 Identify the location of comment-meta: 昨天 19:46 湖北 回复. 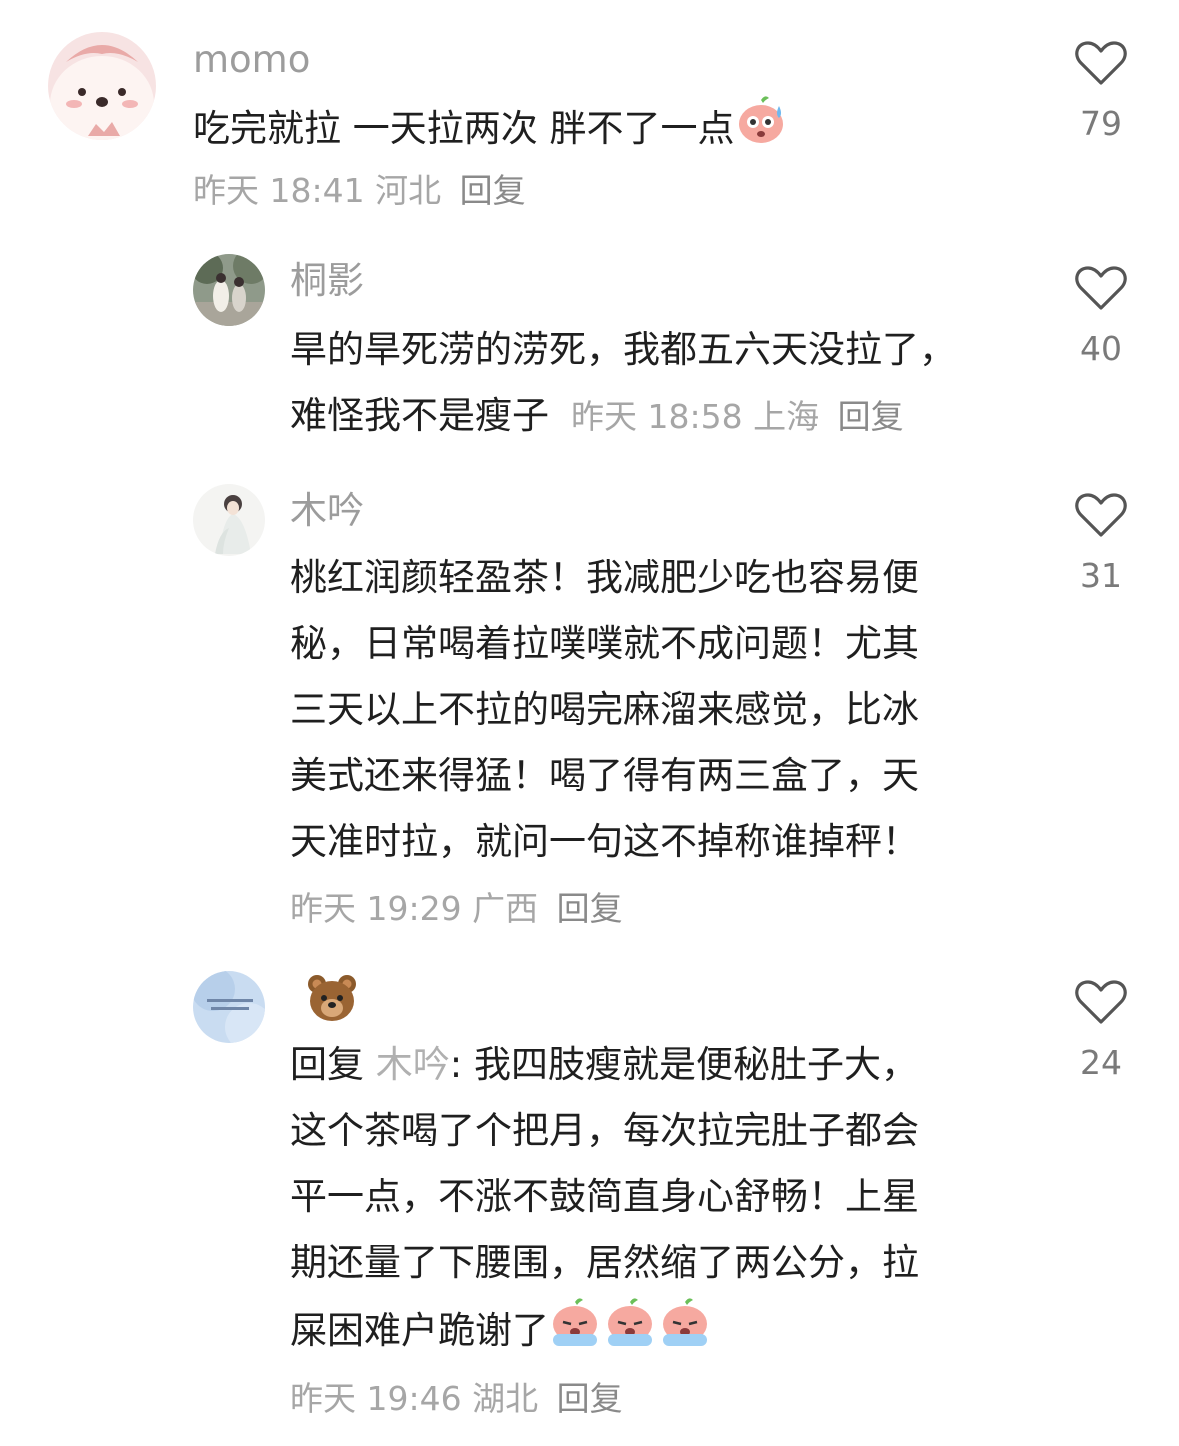
(456, 1399).